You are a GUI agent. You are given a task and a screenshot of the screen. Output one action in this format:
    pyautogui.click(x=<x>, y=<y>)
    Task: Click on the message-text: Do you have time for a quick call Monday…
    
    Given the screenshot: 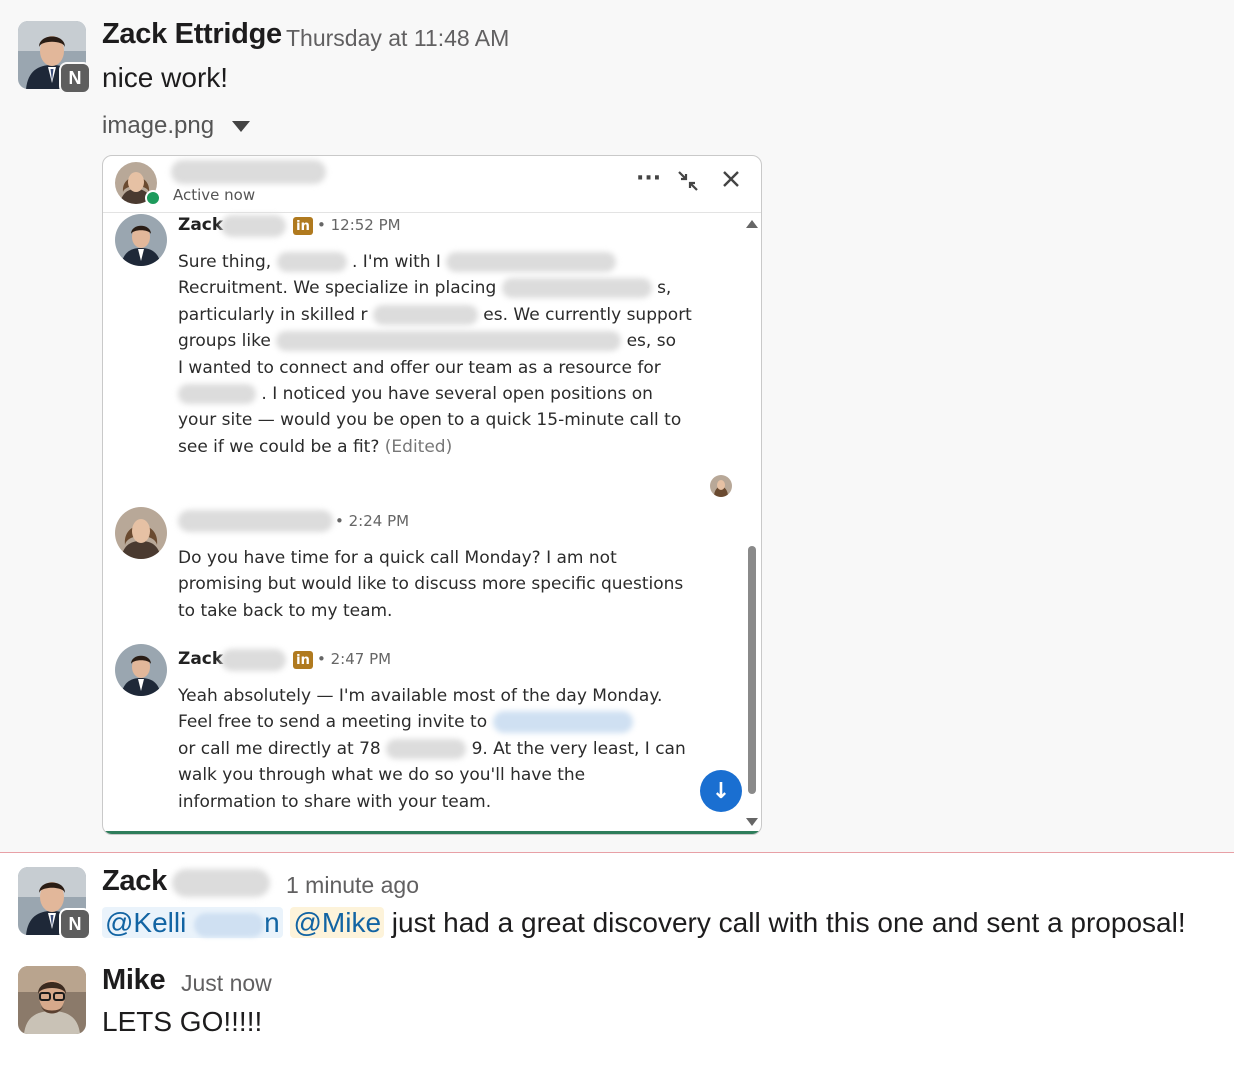 What is the action you would take?
    pyautogui.click(x=397, y=558)
    